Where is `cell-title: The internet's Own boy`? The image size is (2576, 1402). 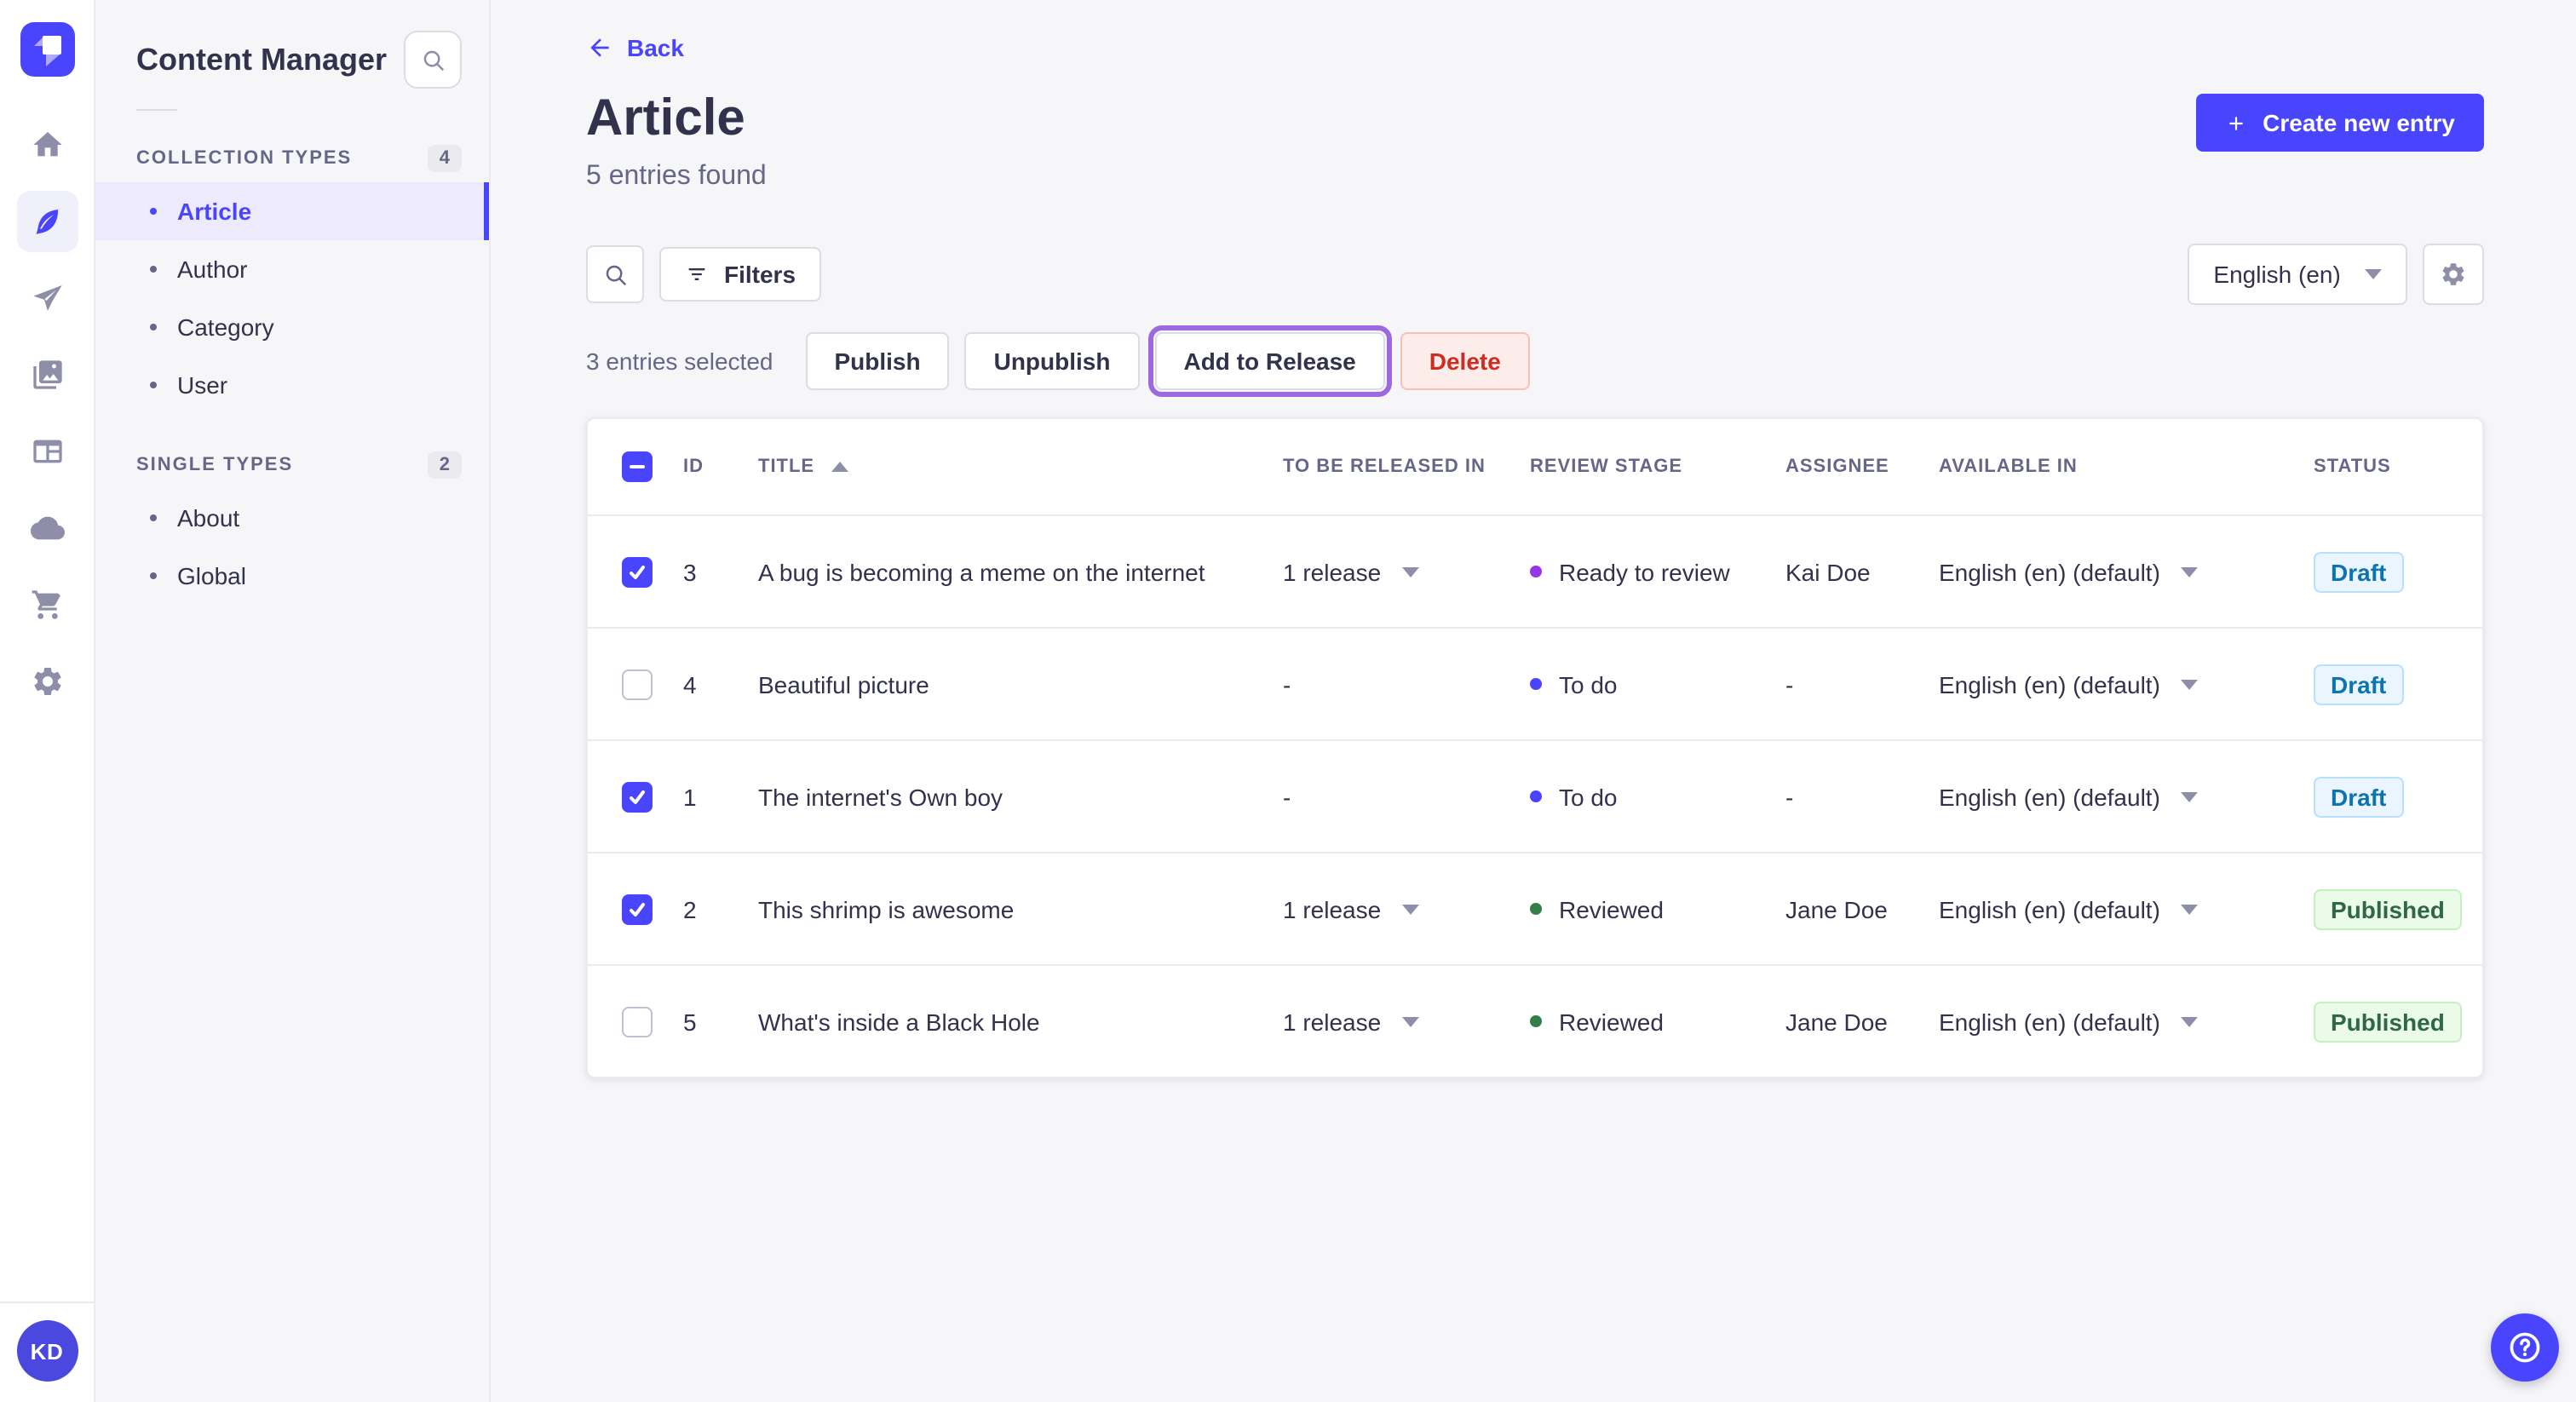
cell-title: The internet's Own boy is located at coordinates (880, 796).